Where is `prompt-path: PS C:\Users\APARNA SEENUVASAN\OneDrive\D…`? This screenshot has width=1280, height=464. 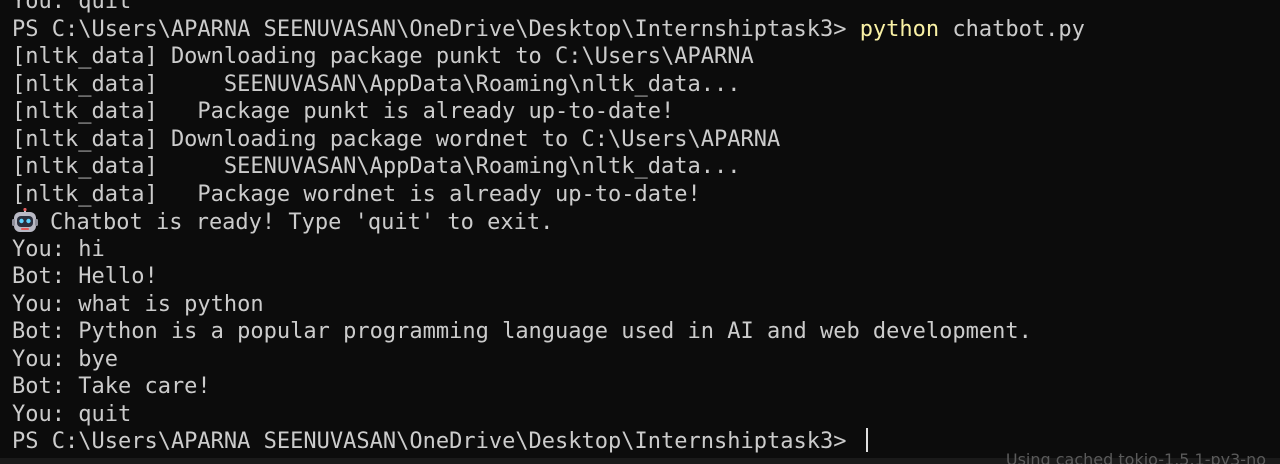
prompt-path: PS C:\Users\APARNA SEENUVASAN\OneDrive\D… is located at coordinates (436, 29).